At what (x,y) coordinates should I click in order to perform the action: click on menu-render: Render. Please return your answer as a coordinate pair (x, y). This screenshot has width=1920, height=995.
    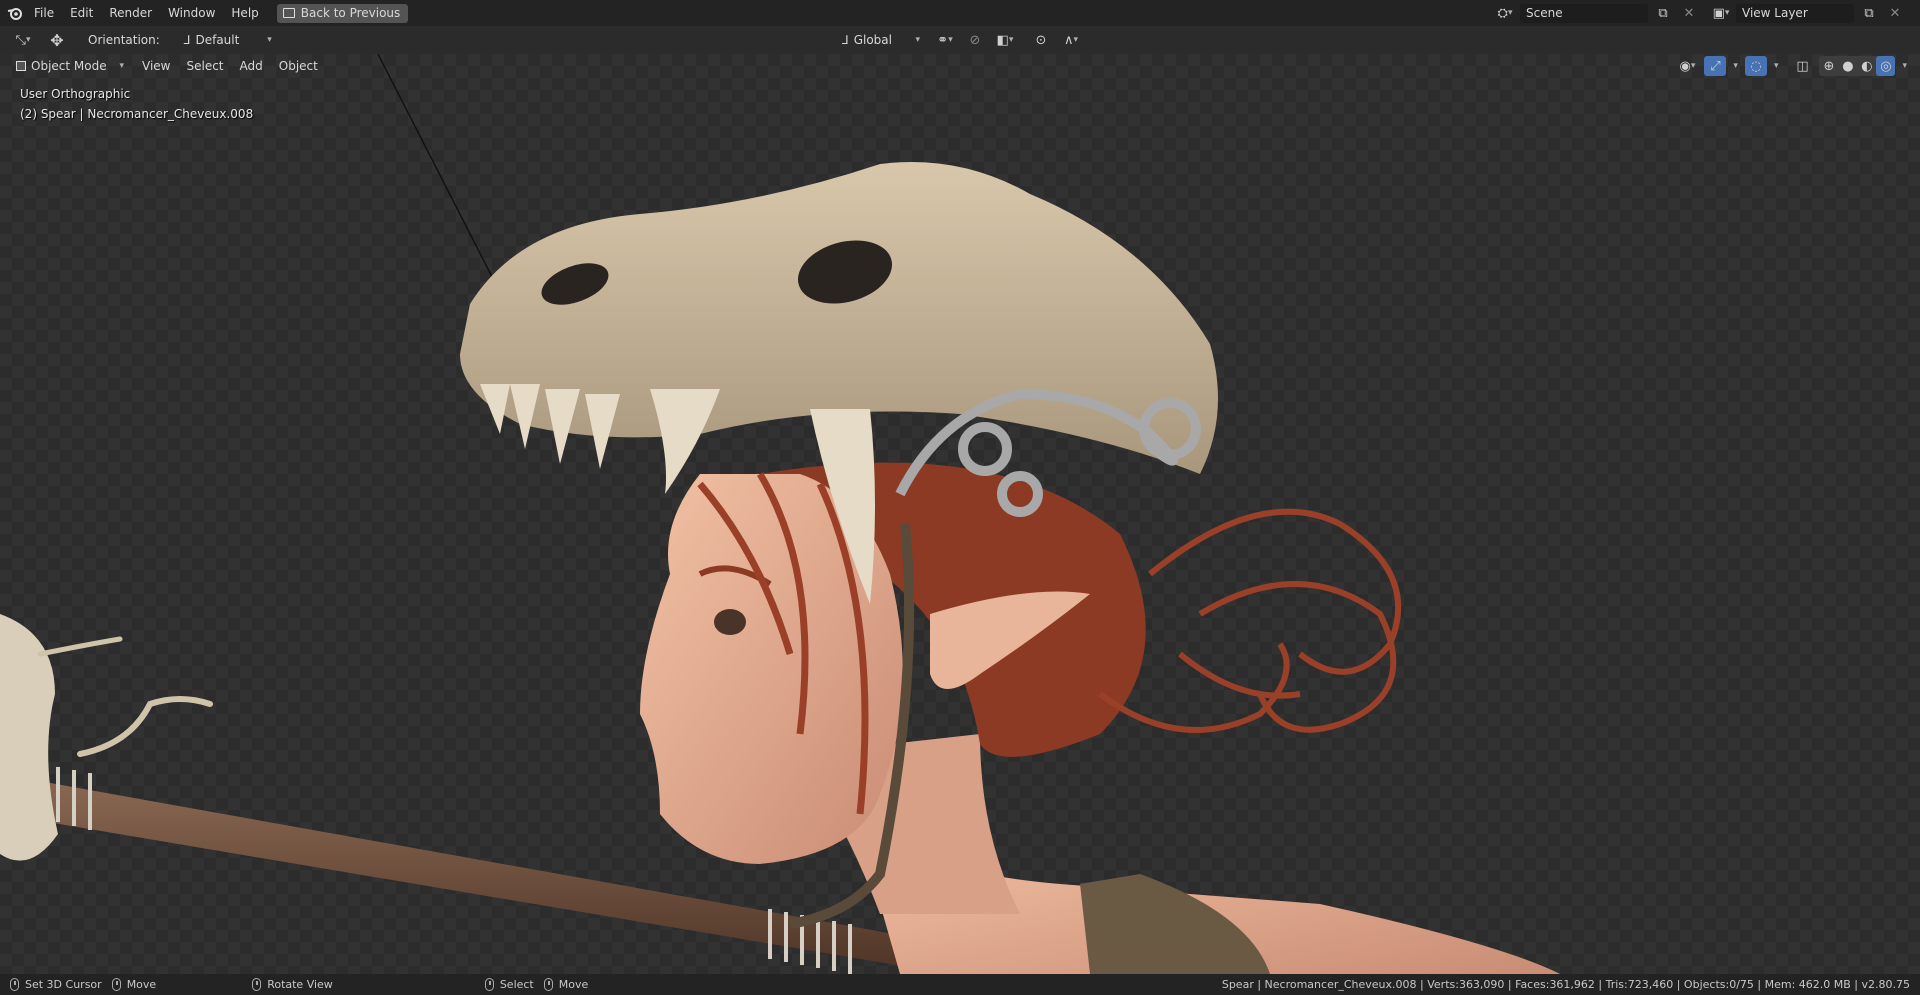
    Looking at the image, I should click on (130, 13).